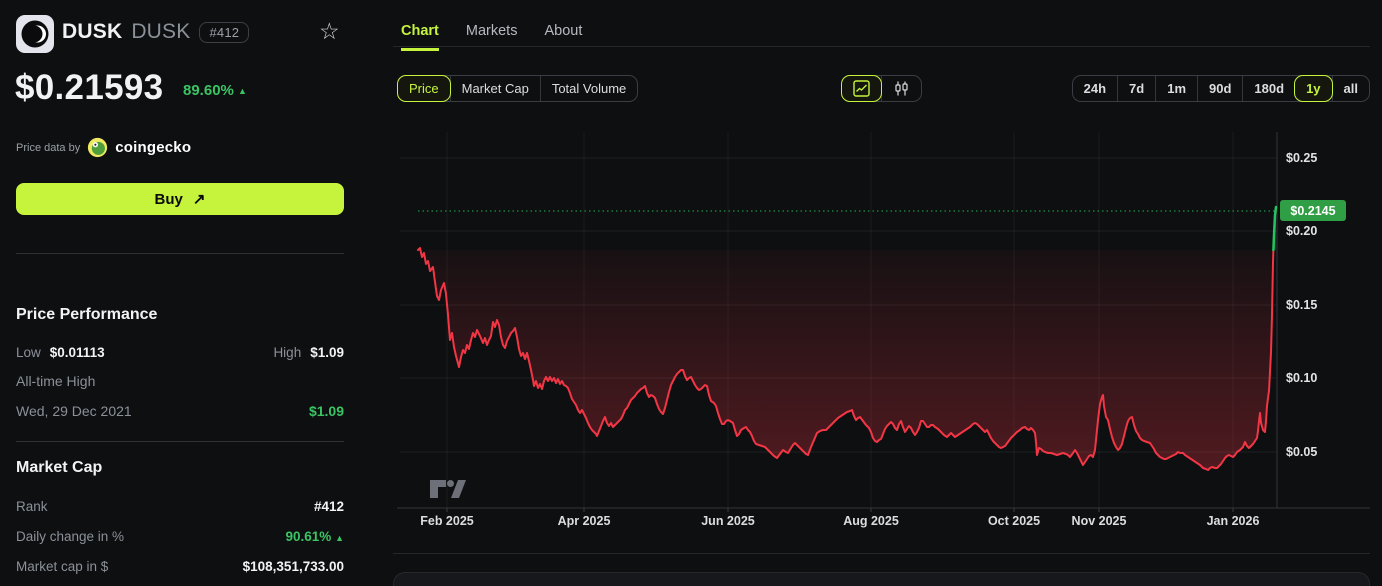  Describe the element at coordinates (1301, 231) in the screenshot. I see `y-axis-label: $0.20` at that location.